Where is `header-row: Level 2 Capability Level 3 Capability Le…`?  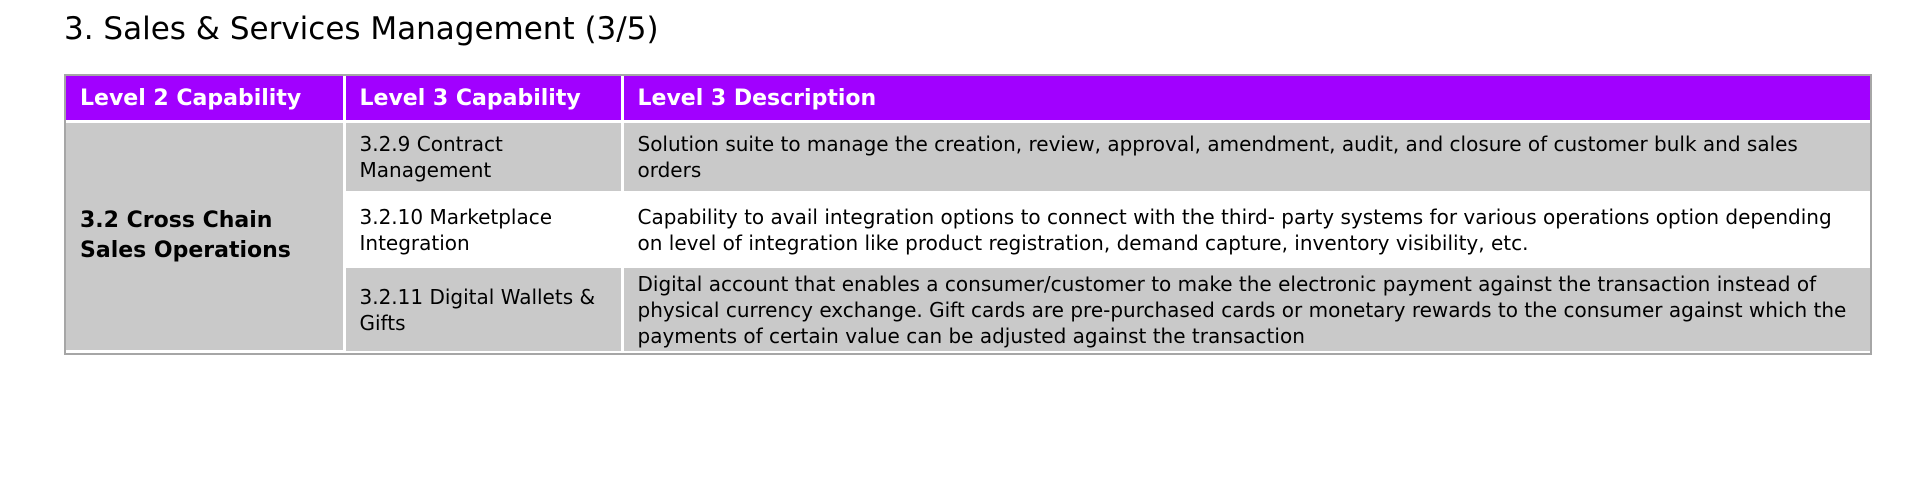
header-row: Level 2 Capability Level 3 Capability Le… is located at coordinates (968, 99).